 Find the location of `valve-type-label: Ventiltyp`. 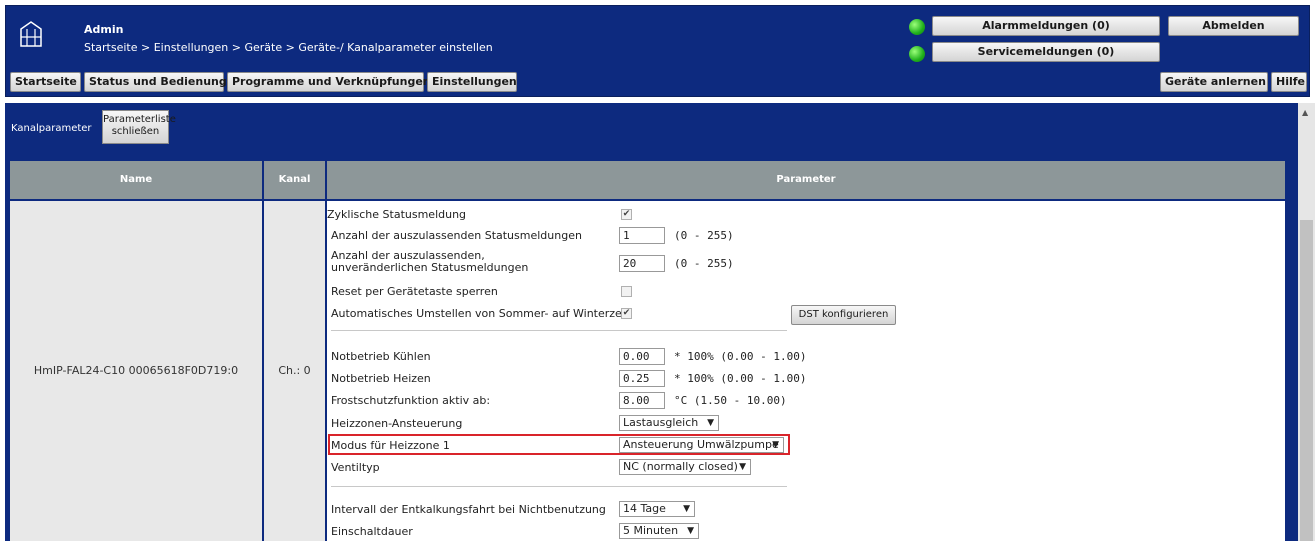

valve-type-label: Ventiltyp is located at coordinates (355, 467).